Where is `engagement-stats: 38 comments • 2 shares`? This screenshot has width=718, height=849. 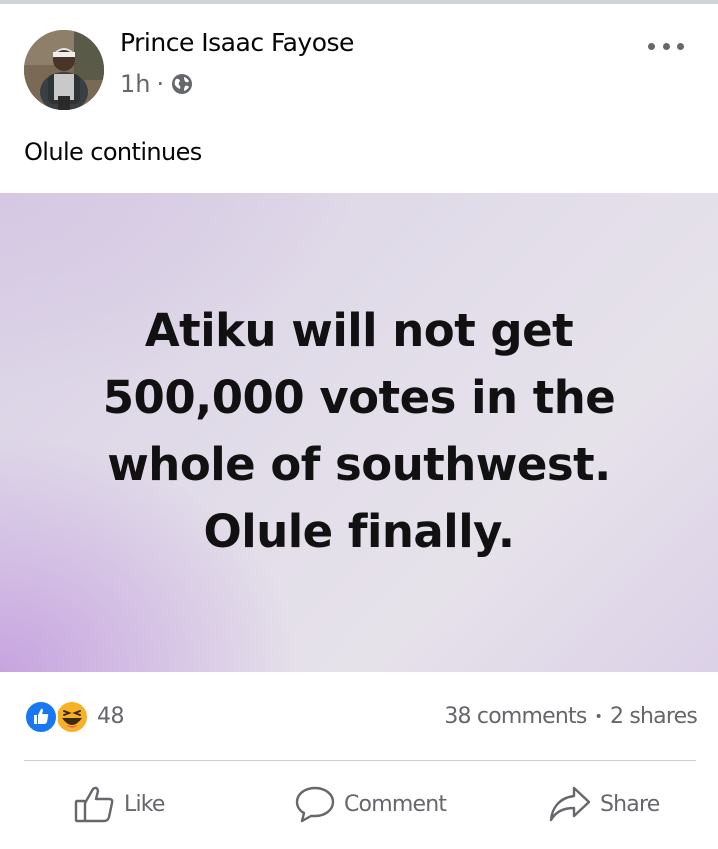
engagement-stats: 38 comments • 2 shares is located at coordinates (570, 716).